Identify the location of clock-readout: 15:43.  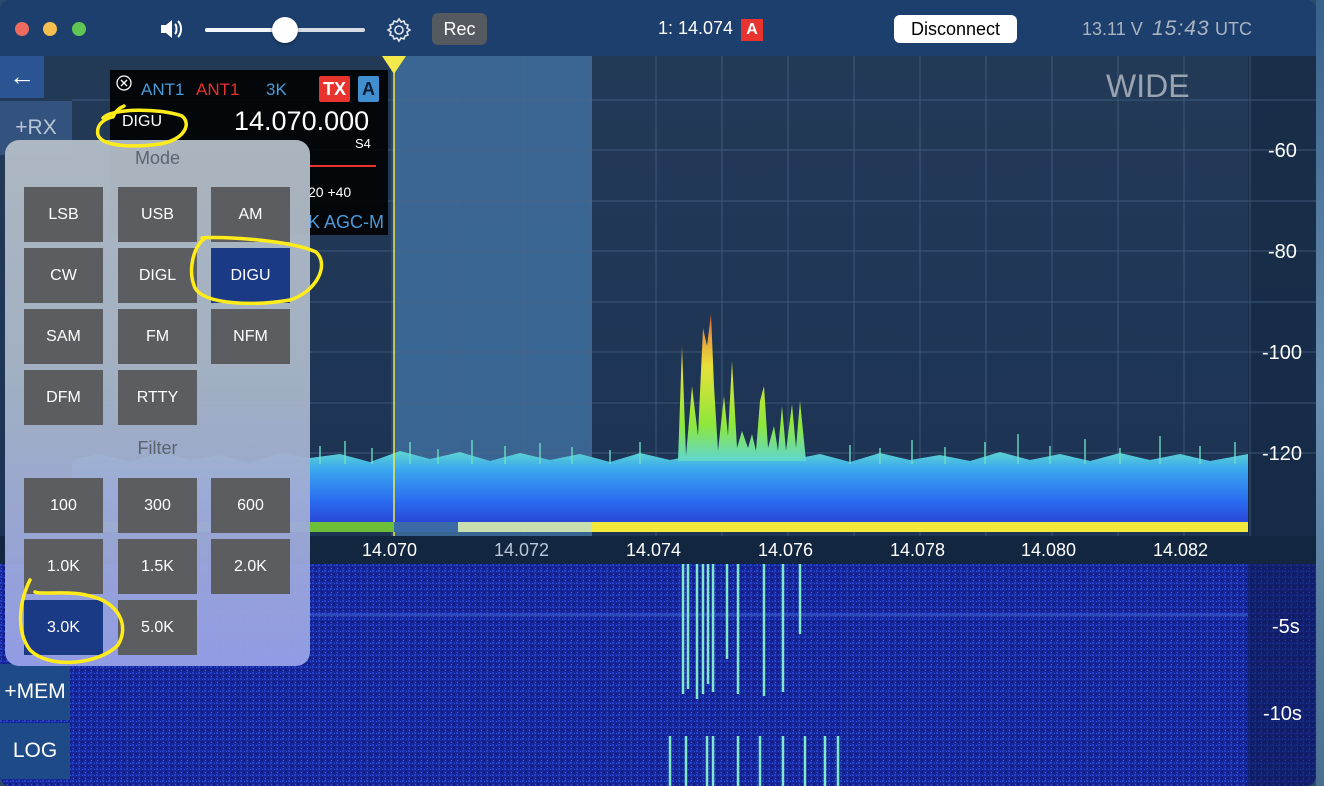
(1181, 28).